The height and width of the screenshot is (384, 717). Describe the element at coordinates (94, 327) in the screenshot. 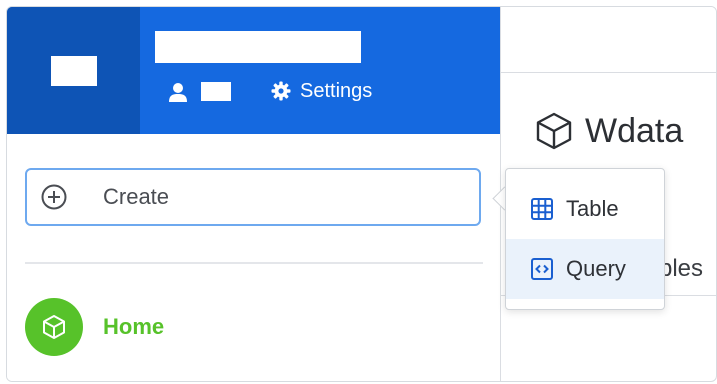

I see `sidebar-item-home: Home` at that location.